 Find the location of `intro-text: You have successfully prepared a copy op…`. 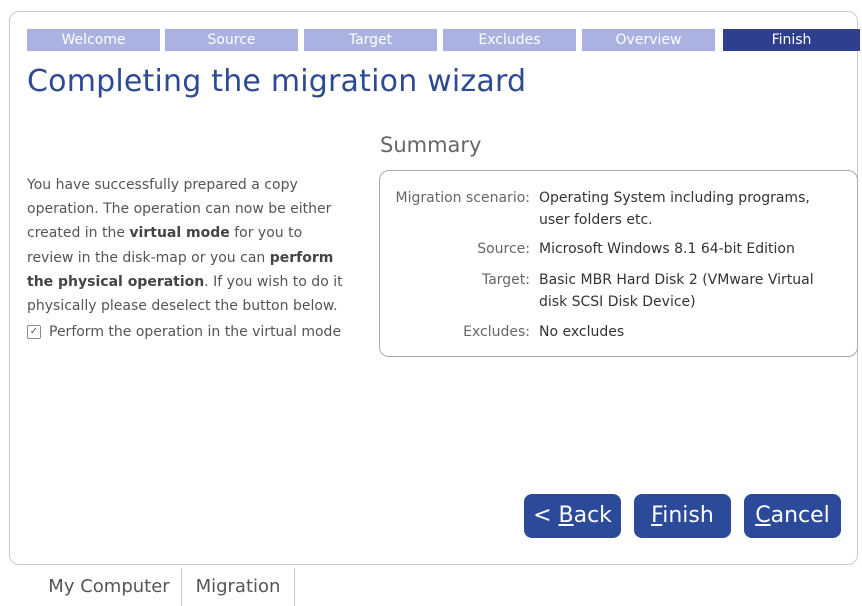

intro-text: You have successfully prepared a copy op… is located at coordinates (188, 245).